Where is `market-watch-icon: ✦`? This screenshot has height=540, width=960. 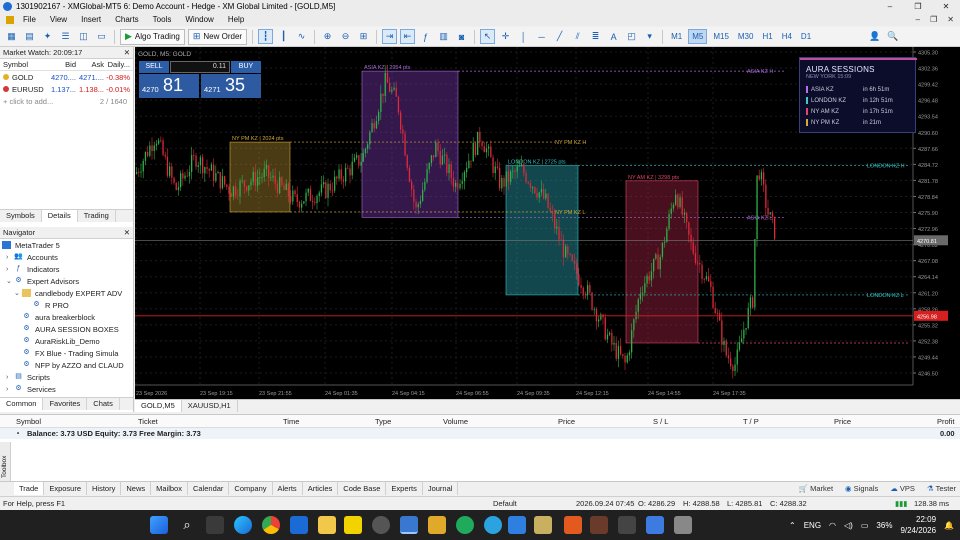
market-watch-icon: ✦ is located at coordinates (47, 36).